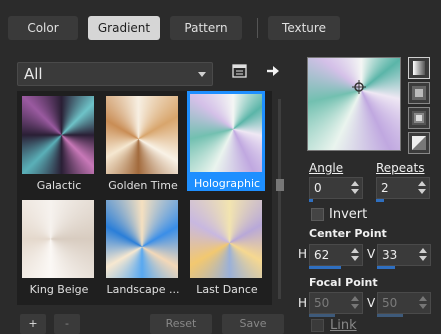  I want to click on center-h-slider, so click(325, 267).